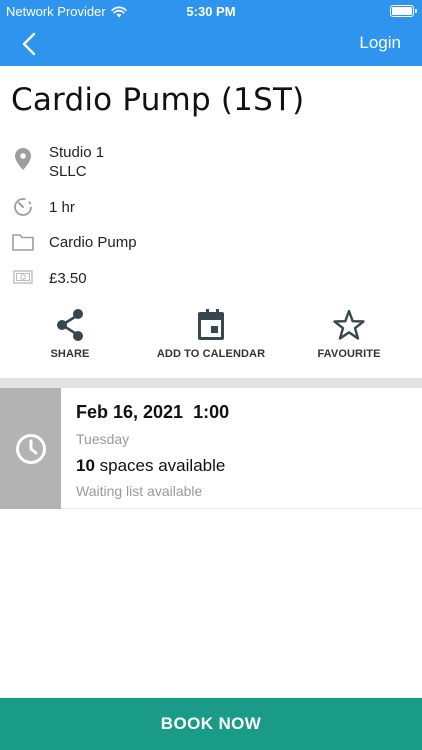 This screenshot has height=750, width=422. I want to click on share-icon, so click(70, 325).